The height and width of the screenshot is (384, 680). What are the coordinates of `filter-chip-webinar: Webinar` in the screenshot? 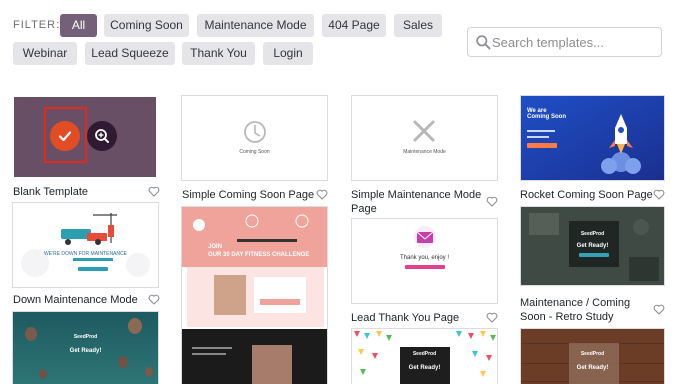 It's located at (45, 53).